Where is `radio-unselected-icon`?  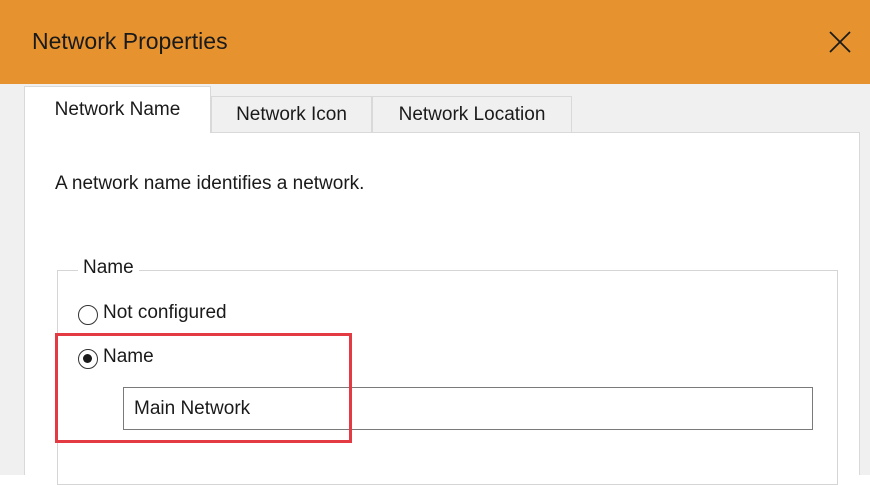 radio-unselected-icon is located at coordinates (88, 315).